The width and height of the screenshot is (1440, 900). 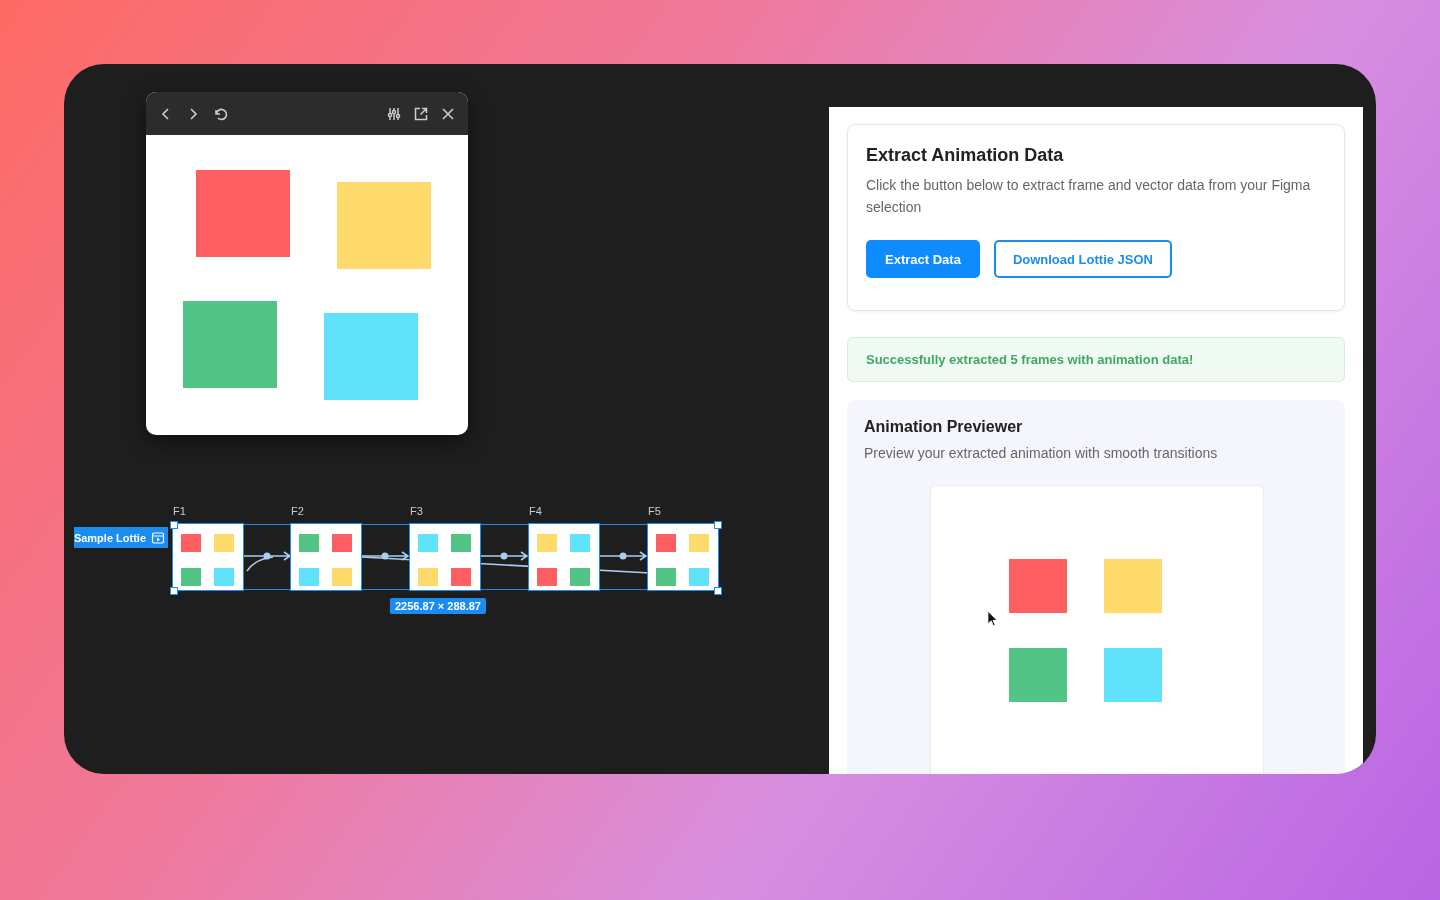 I want to click on success-message: Successfully extracted 5 frames with animation data!, so click(x=1096, y=359).